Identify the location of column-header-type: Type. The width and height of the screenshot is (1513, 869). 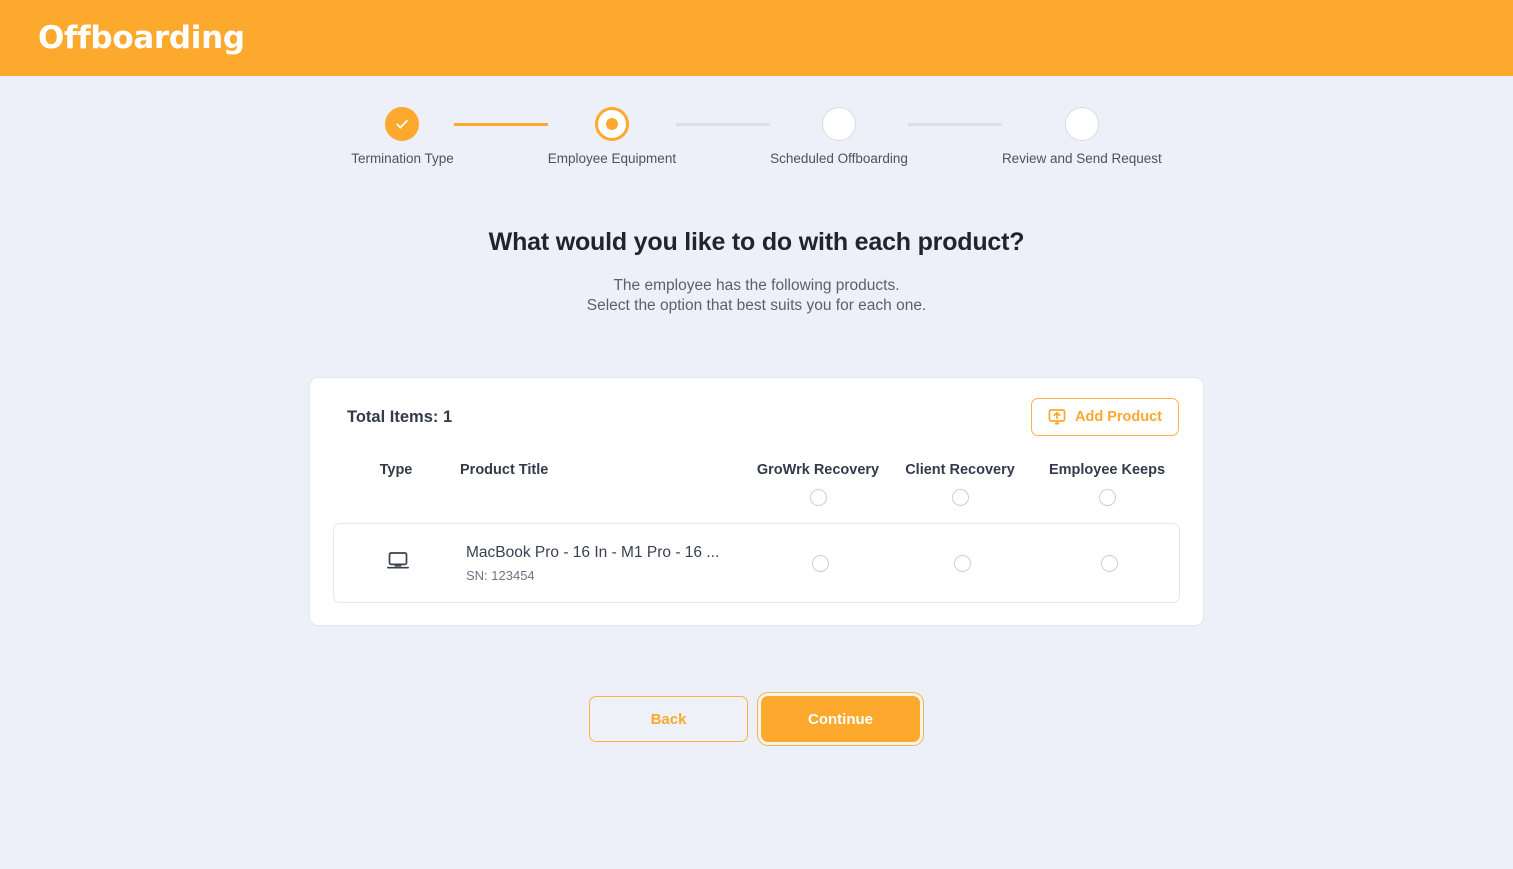
(396, 470).